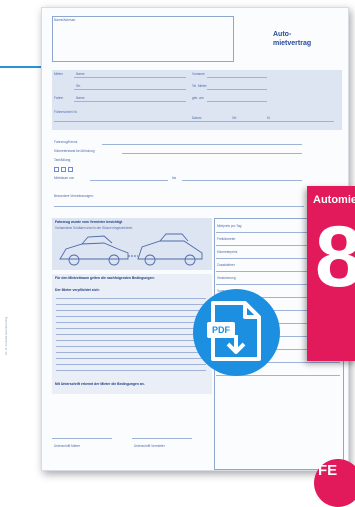 The width and height of the screenshot is (355, 507). Describe the element at coordinates (6, 335) in the screenshot. I see `side-article-text: Art.-Nr. Formular Automietvertrag` at that location.